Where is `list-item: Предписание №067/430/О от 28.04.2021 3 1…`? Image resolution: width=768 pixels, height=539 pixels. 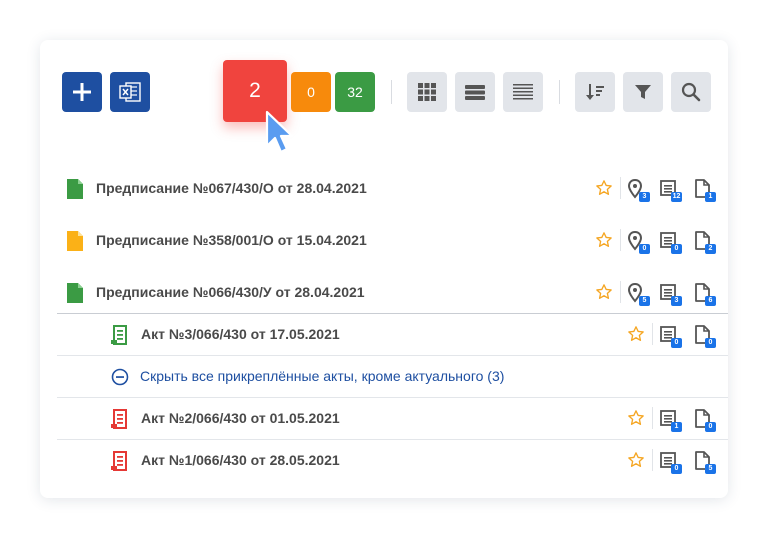 list-item: Предписание №067/430/О от 28.04.2021 3 1… is located at coordinates (384, 188).